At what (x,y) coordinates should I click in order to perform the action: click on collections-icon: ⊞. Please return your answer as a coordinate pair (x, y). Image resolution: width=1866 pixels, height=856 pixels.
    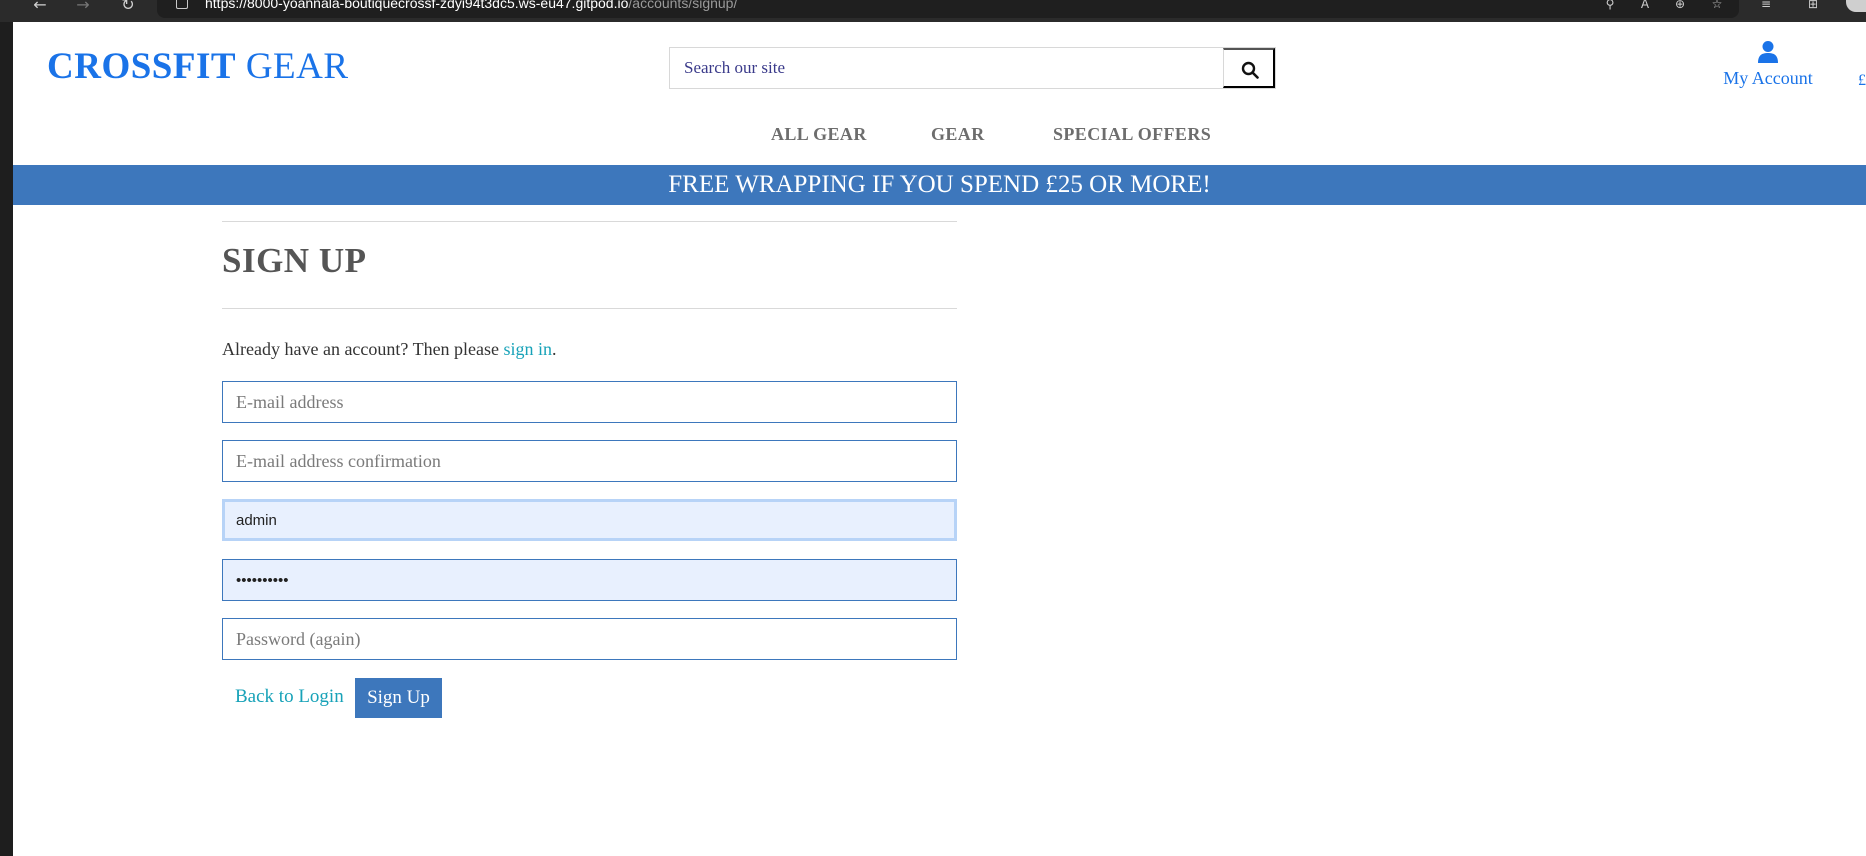
    Looking at the image, I should click on (1813, 5).